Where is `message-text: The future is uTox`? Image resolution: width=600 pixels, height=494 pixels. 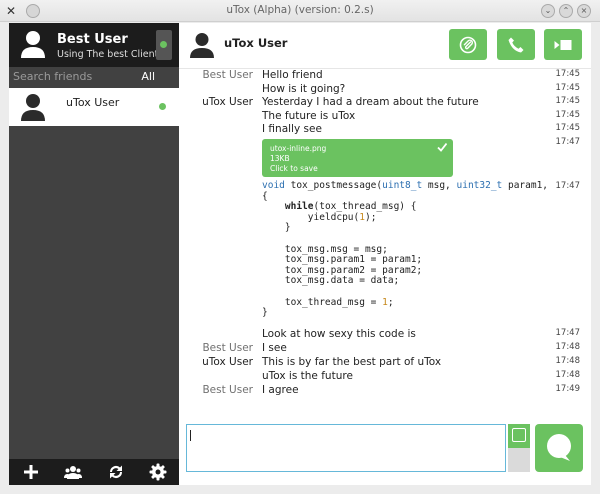
message-text: The future is uTox is located at coordinates (309, 115).